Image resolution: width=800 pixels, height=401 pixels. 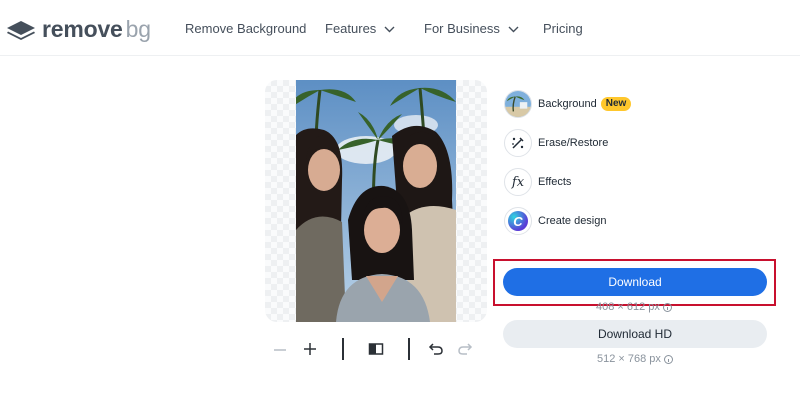 What do you see at coordinates (518, 143) in the screenshot?
I see `brush-icon` at bounding box center [518, 143].